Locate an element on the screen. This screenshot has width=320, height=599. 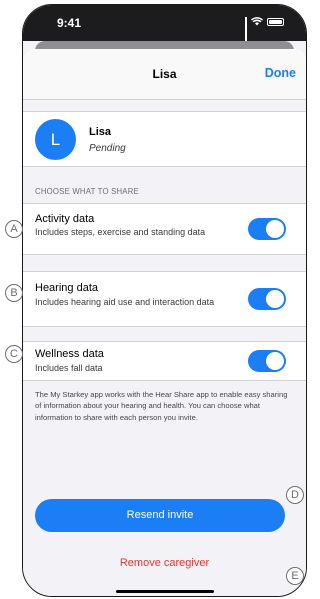
row-title: Wellness data is located at coordinates (69, 354).